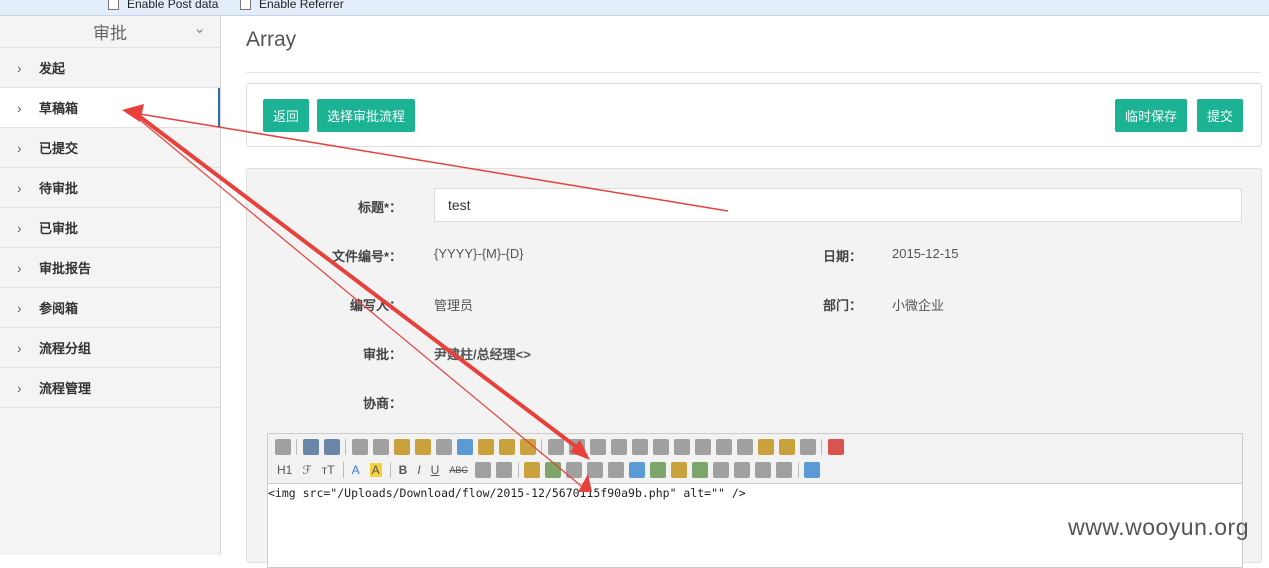 The image size is (1269, 568). What do you see at coordinates (306, 470) in the screenshot?
I see `font-family-select: ℱ` at bounding box center [306, 470].